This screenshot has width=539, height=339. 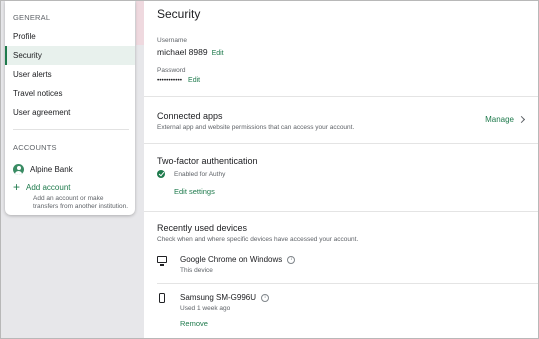 I want to click on account-name: Alpine Bank, so click(x=51, y=169).